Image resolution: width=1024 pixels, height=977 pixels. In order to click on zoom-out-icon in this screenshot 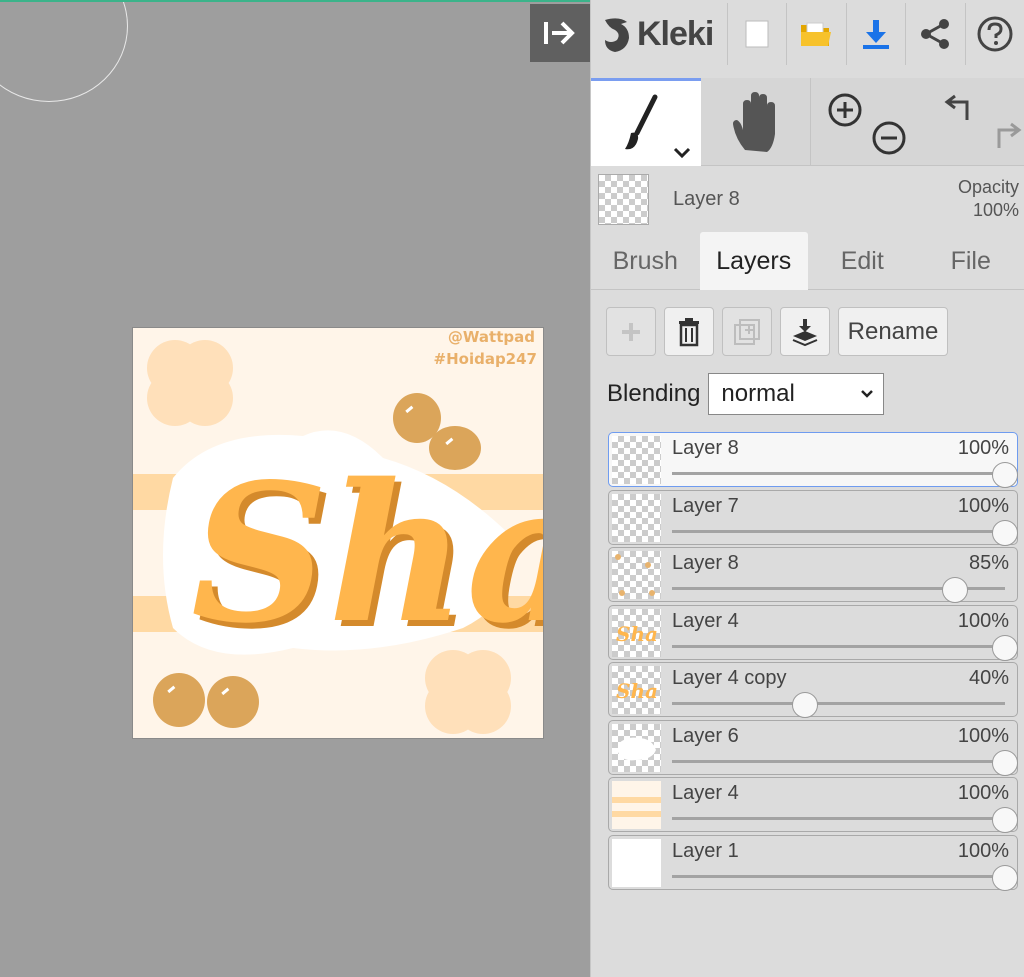, I will do `click(889, 138)`.